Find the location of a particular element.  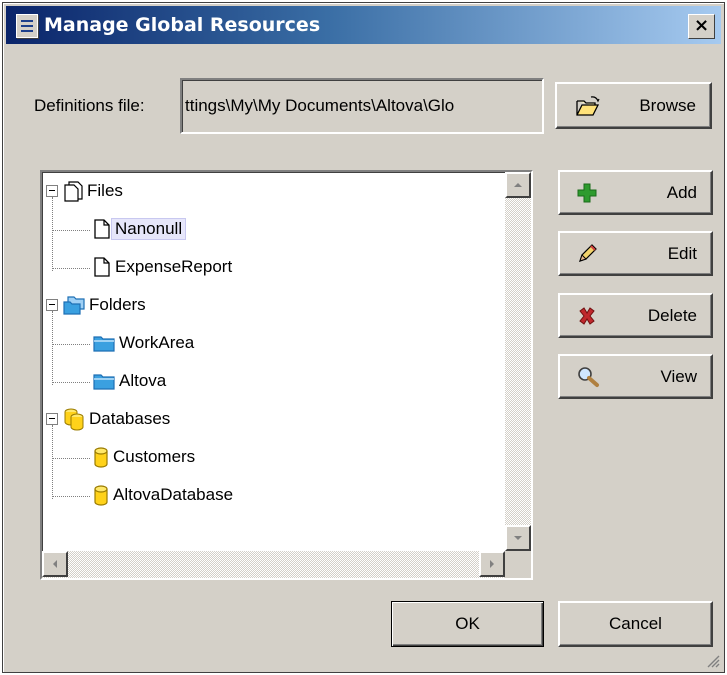

title-bar: Manage Global Resources × is located at coordinates (363, 25).